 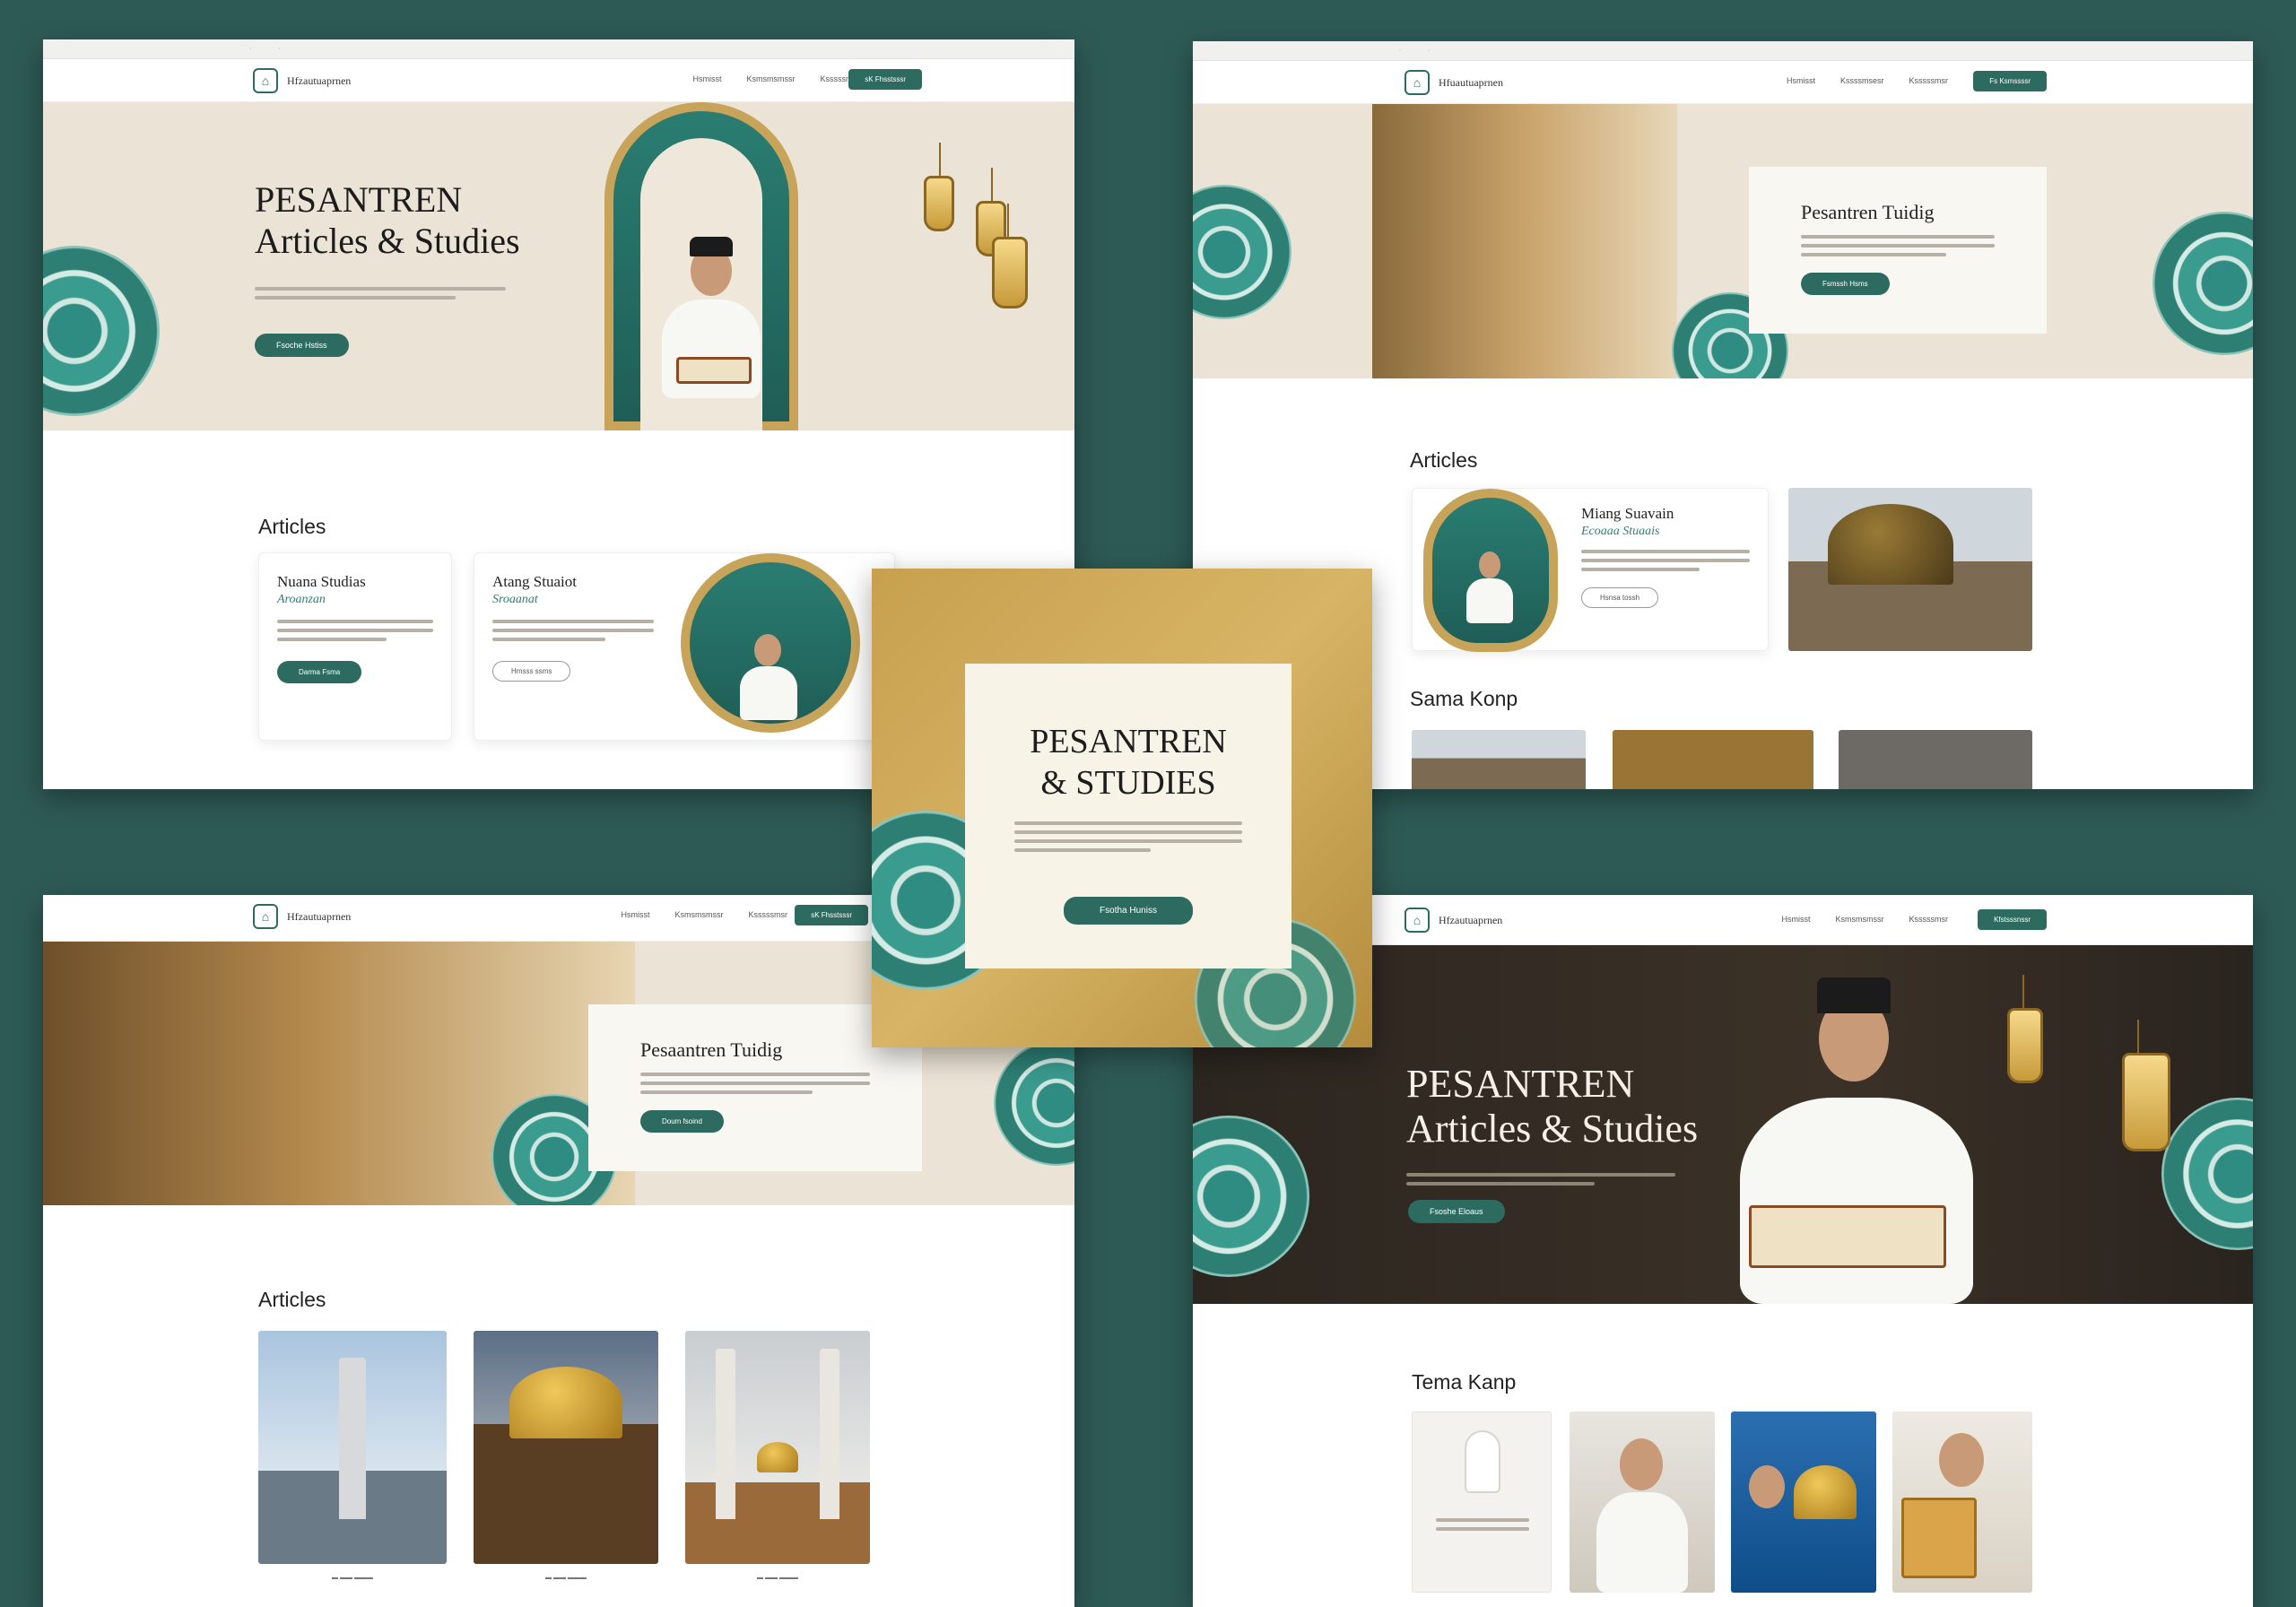 I want to click on article-card: Nuana Studias Aroanzan Darma Fsma, so click(x=355, y=647).